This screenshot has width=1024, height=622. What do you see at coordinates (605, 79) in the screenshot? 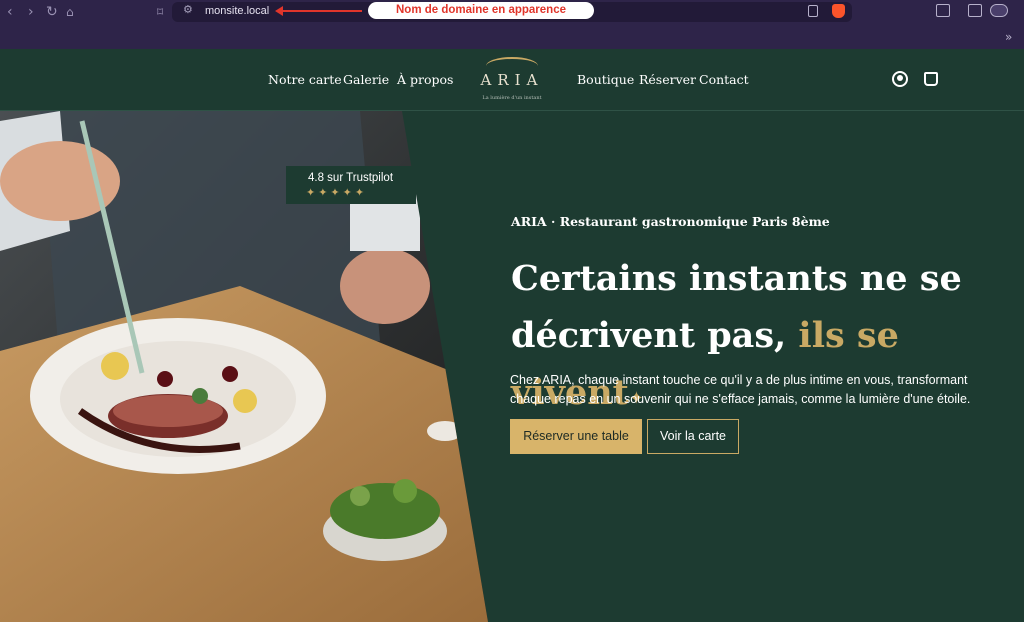
I see `nav-link-boutique: Boutique` at bounding box center [605, 79].